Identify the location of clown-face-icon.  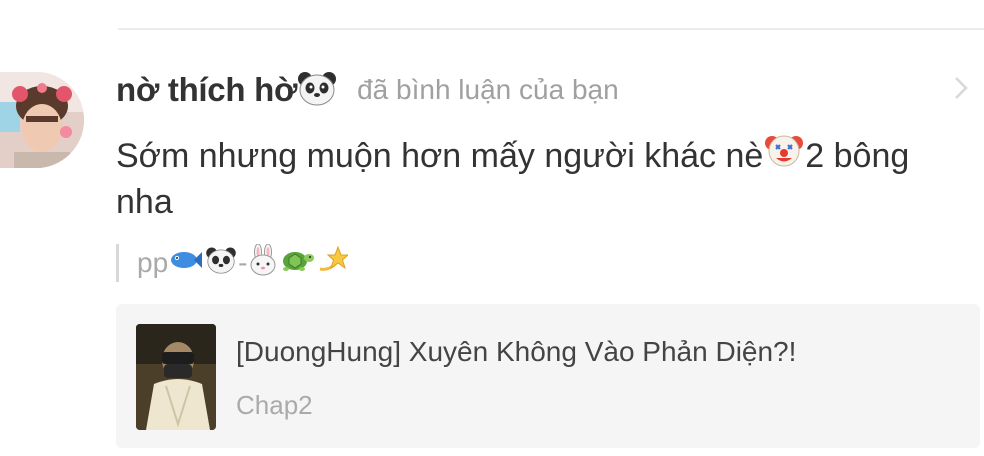
(784, 155).